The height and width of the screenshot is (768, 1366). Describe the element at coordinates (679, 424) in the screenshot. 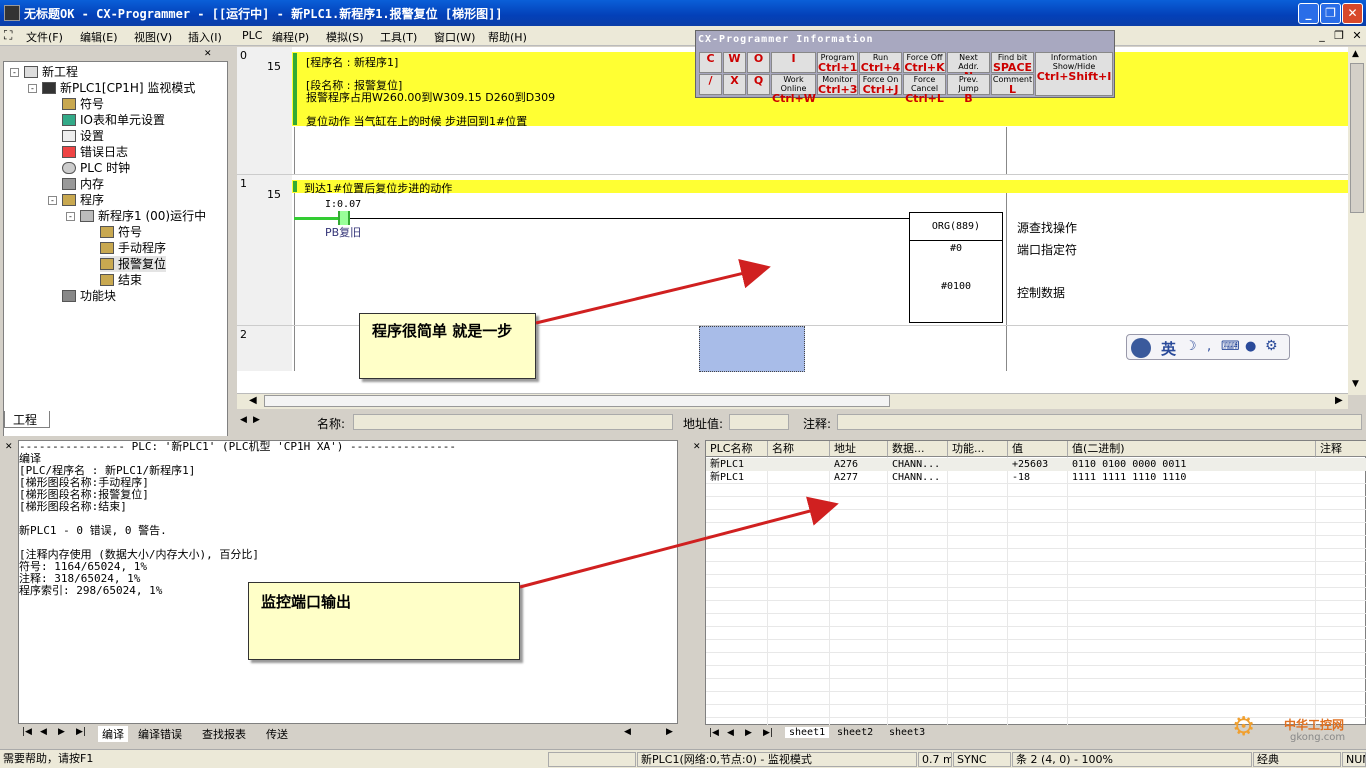

I see `annotation-arrows` at that location.